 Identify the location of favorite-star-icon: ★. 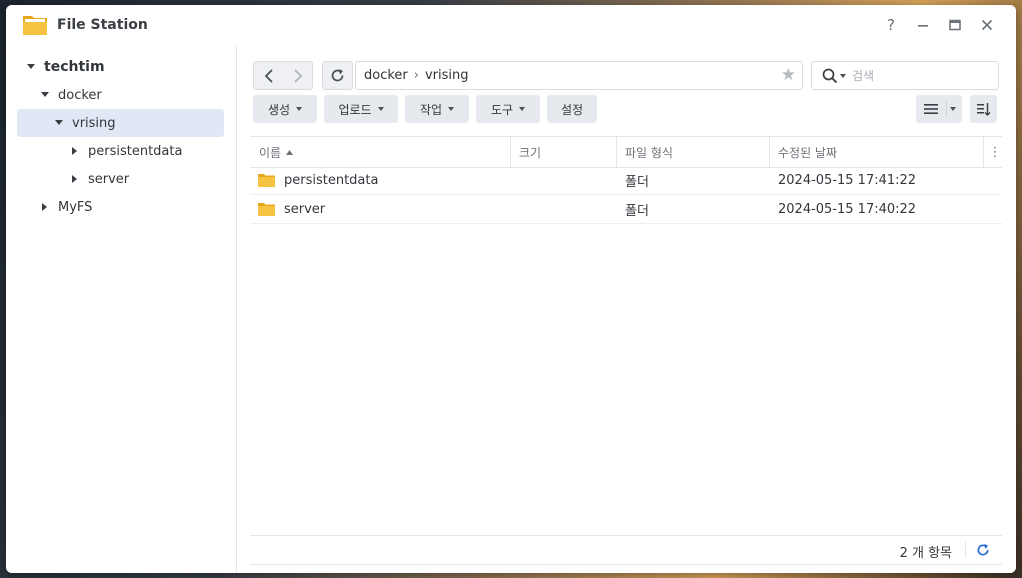
(788, 75).